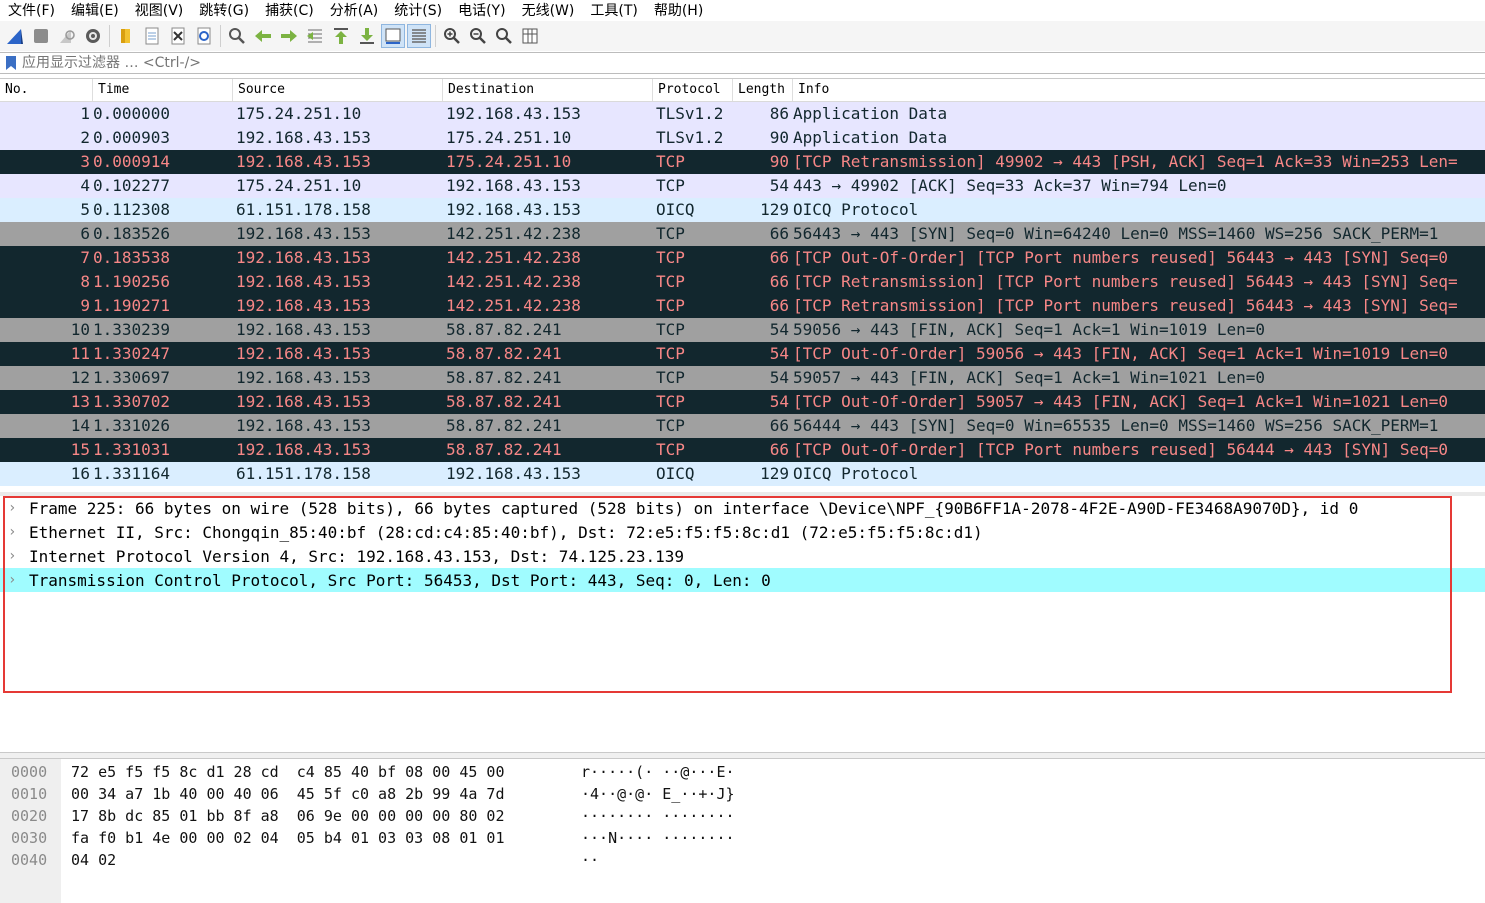 This screenshot has width=1485, height=903. Describe the element at coordinates (126, 36) in the screenshot. I see `open-folder-icon` at that location.